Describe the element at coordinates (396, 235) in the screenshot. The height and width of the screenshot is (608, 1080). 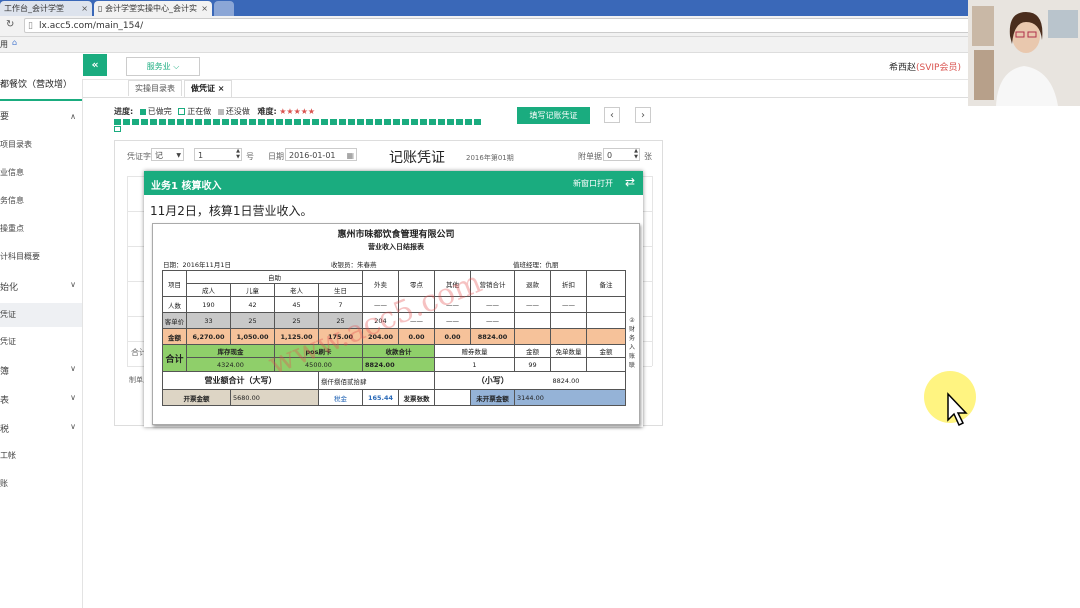
I see `doc-company-name: 惠州市味都饮食管理有限公司` at that location.